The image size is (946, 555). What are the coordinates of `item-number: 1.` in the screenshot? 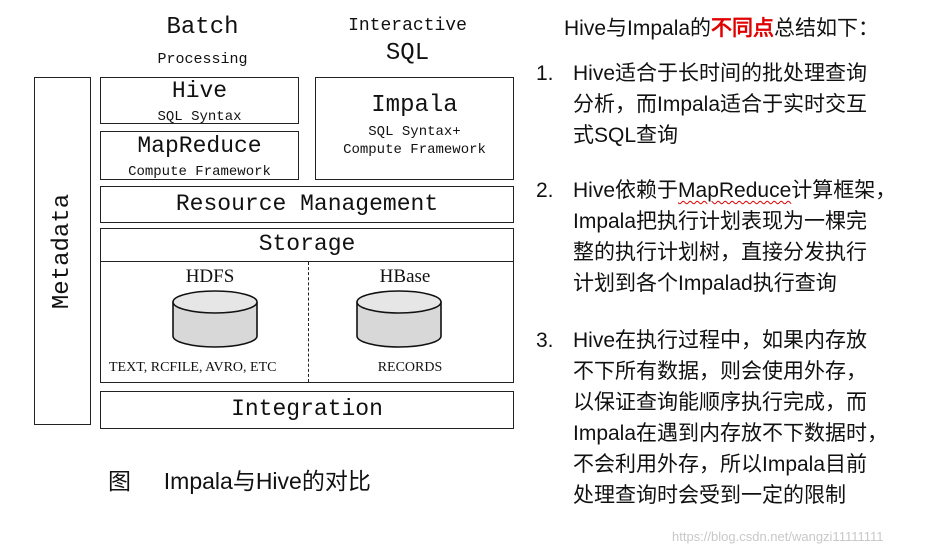 It's located at (545, 73).